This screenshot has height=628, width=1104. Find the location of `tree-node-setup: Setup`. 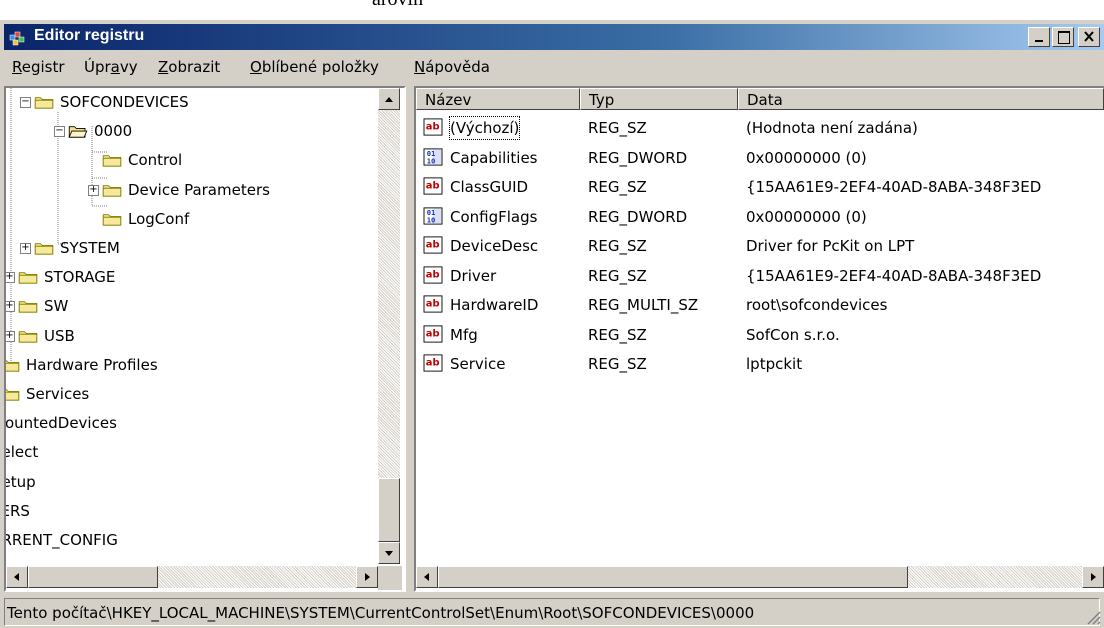

tree-node-setup: Setup is located at coordinates (194, 482).